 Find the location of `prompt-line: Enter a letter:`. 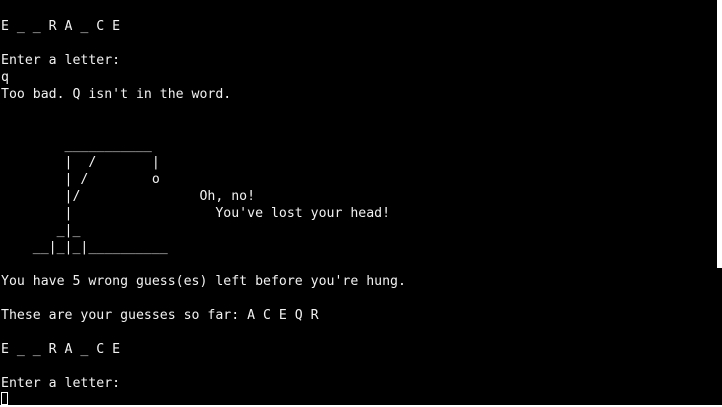

prompt-line: Enter a letter: is located at coordinates (61, 60).